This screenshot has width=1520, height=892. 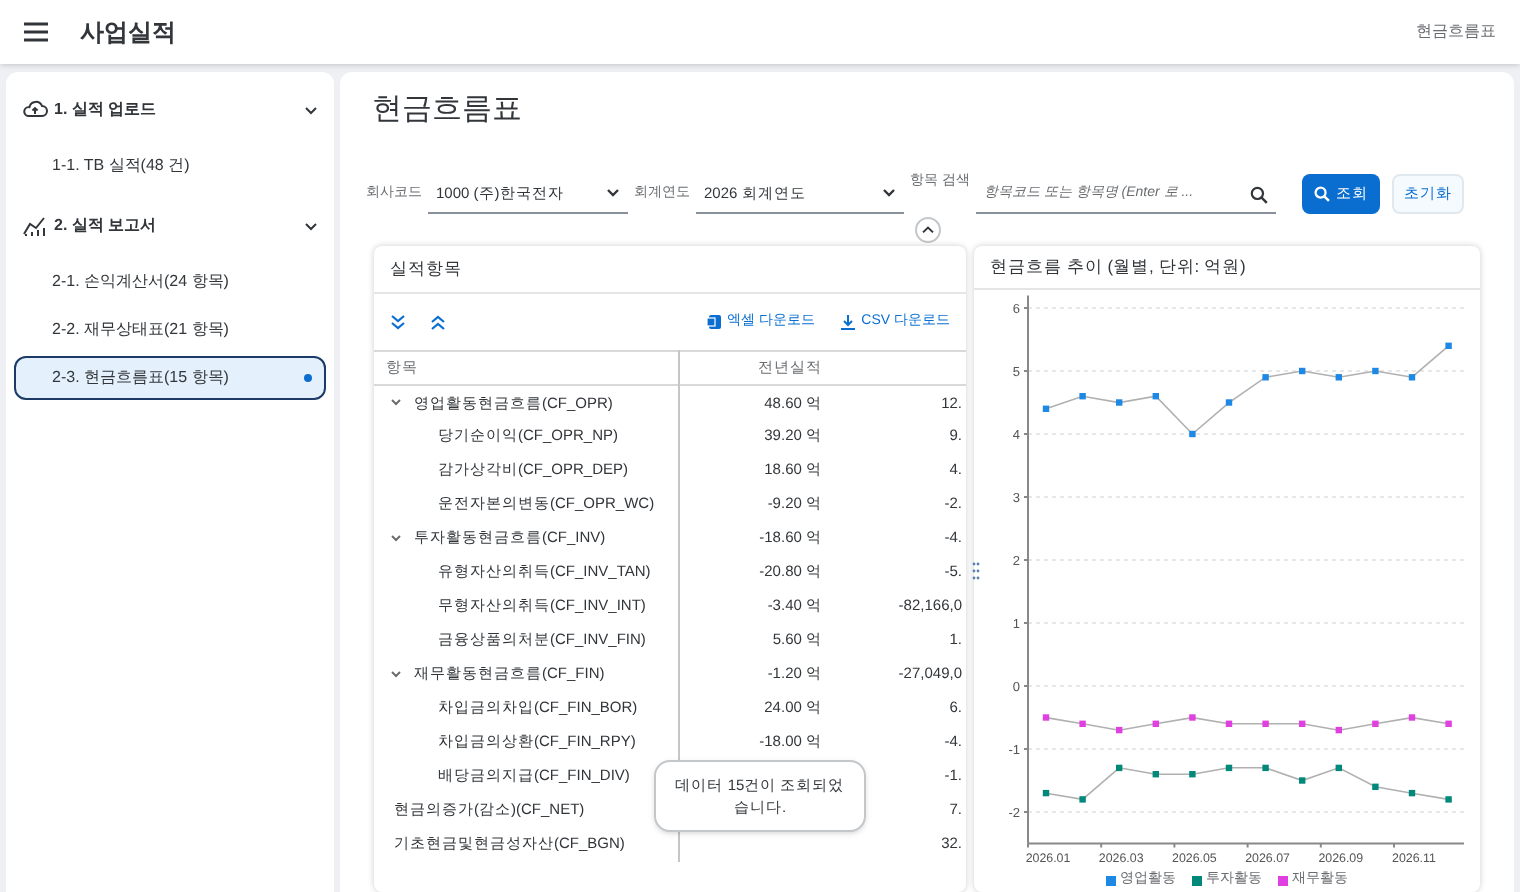 What do you see at coordinates (847, 322) in the screenshot?
I see `download-icon` at bounding box center [847, 322].